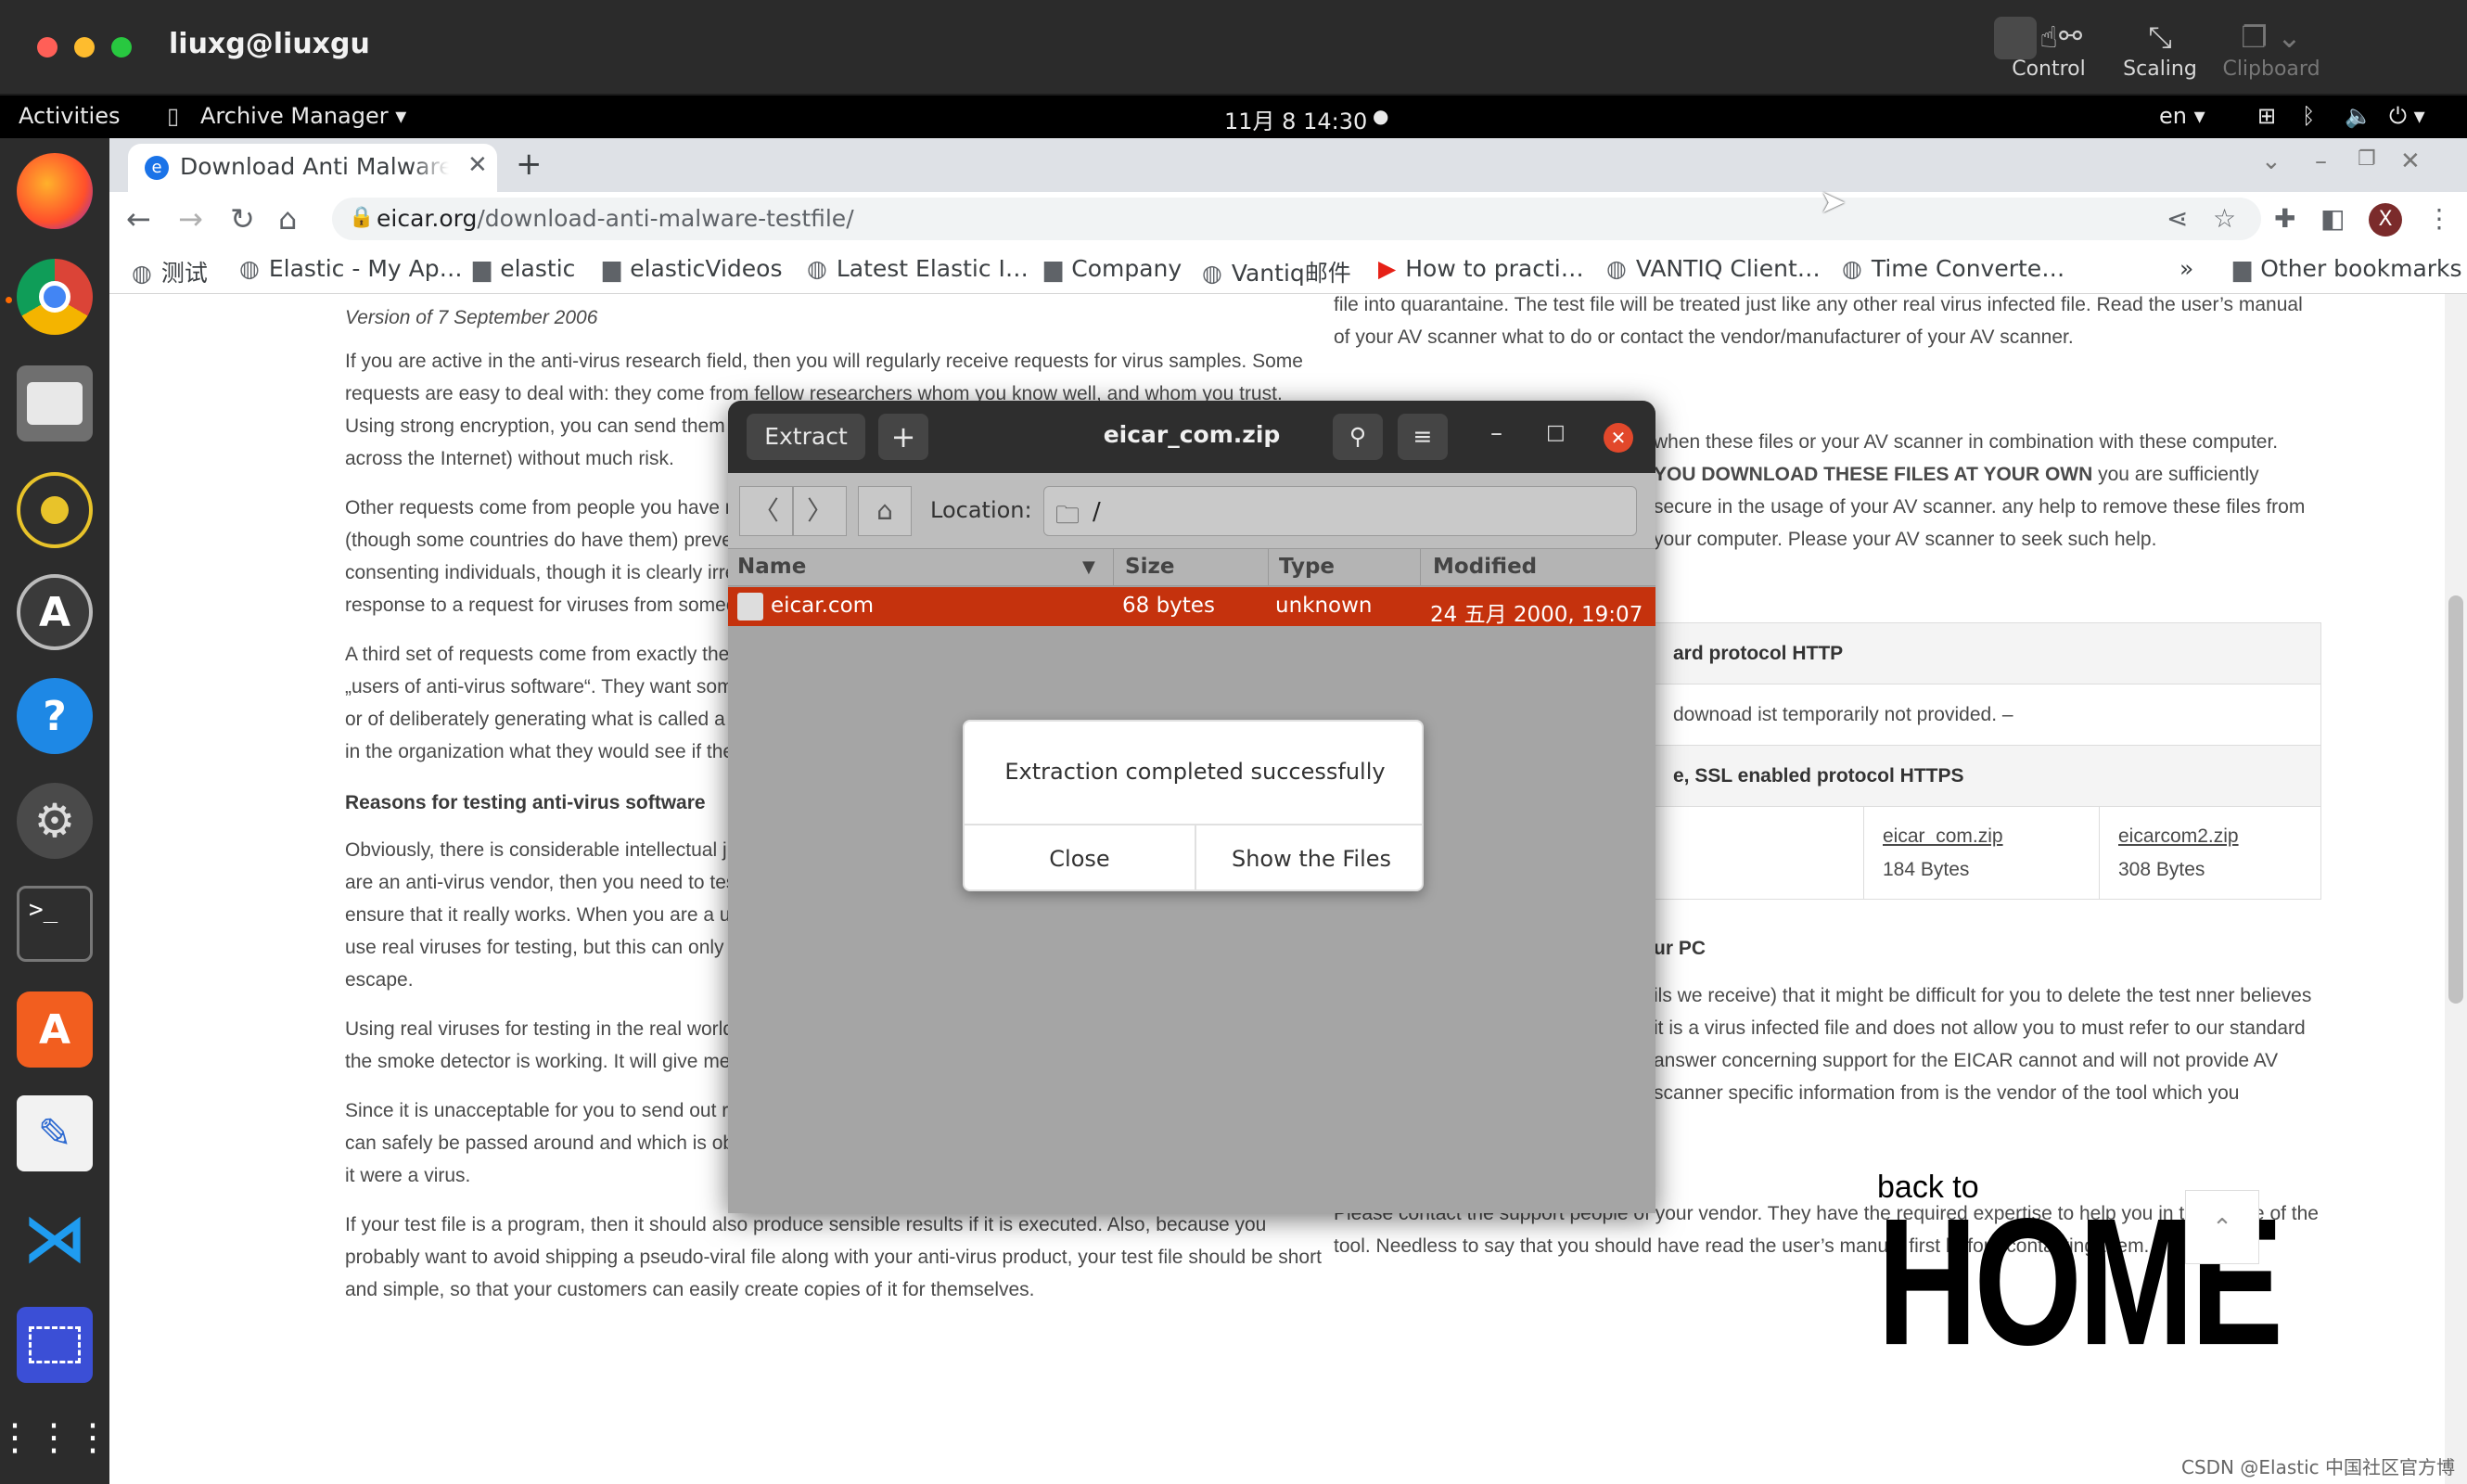 This screenshot has height=1484, width=2467. I want to click on add-files-button: +, so click(903, 437).